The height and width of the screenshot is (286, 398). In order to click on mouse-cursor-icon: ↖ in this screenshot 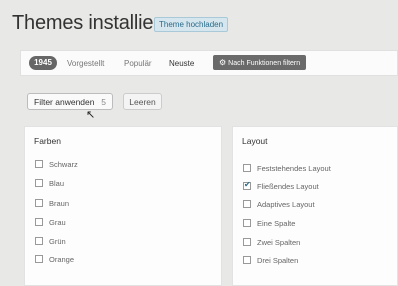, I will do `click(91, 115)`.